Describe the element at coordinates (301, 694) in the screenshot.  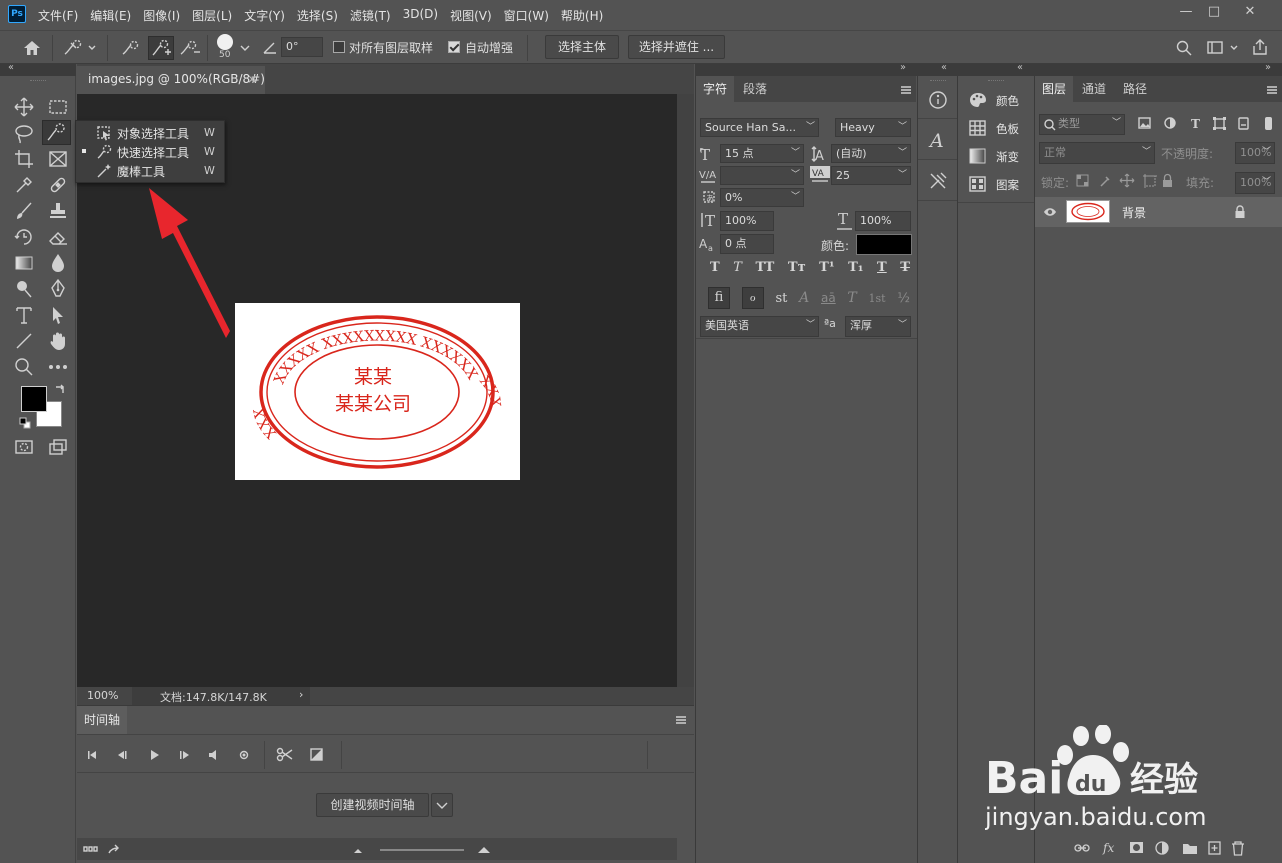
I see `status-menu-arrow: ›` at that location.